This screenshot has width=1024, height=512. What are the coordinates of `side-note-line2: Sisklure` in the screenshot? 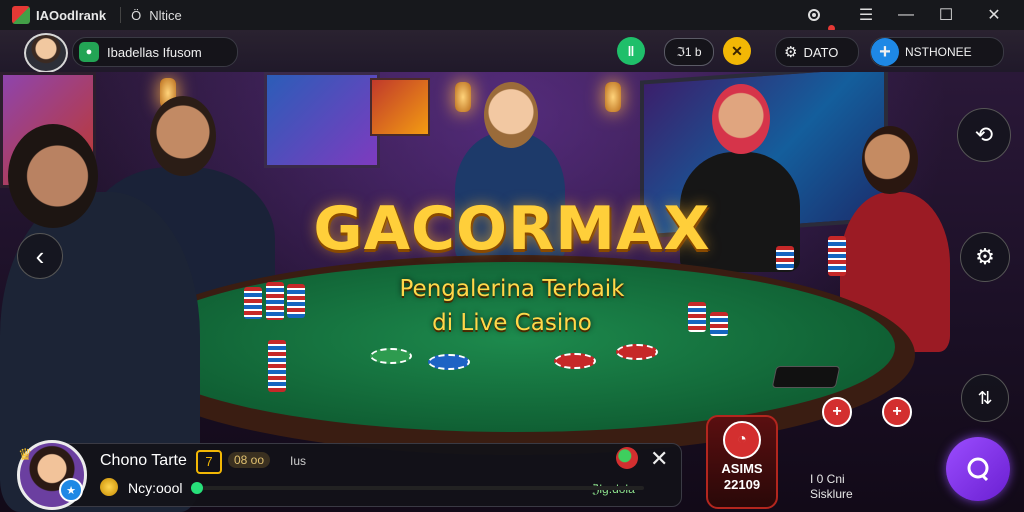 It's located at (831, 494).